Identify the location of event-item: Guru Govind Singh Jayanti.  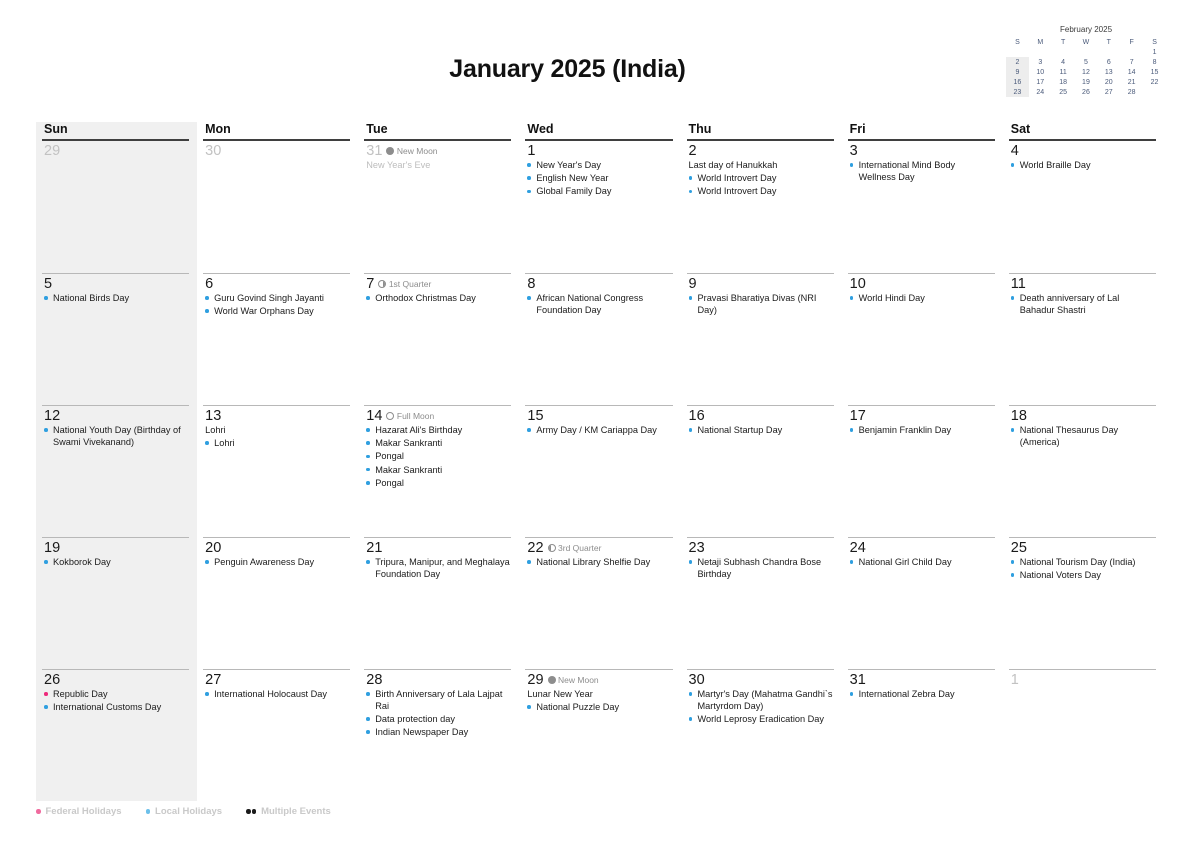
(276, 299).